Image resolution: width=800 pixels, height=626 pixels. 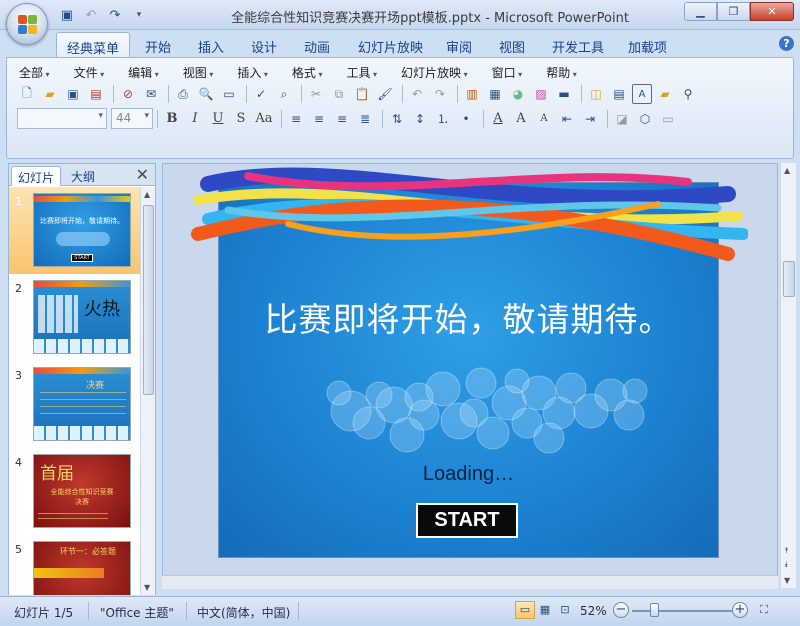 What do you see at coordinates (443, 119) in the screenshot?
I see `numbering-icon: ⒈` at bounding box center [443, 119].